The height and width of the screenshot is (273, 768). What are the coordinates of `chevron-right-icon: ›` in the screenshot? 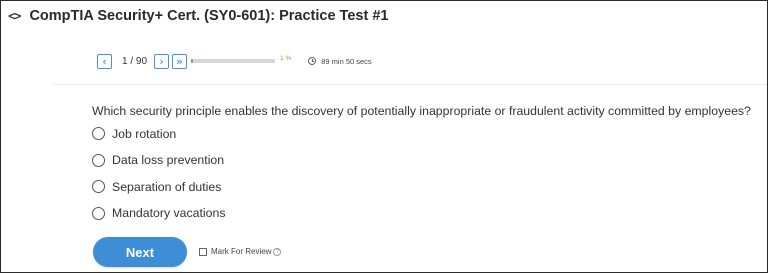 It's located at (161, 61).